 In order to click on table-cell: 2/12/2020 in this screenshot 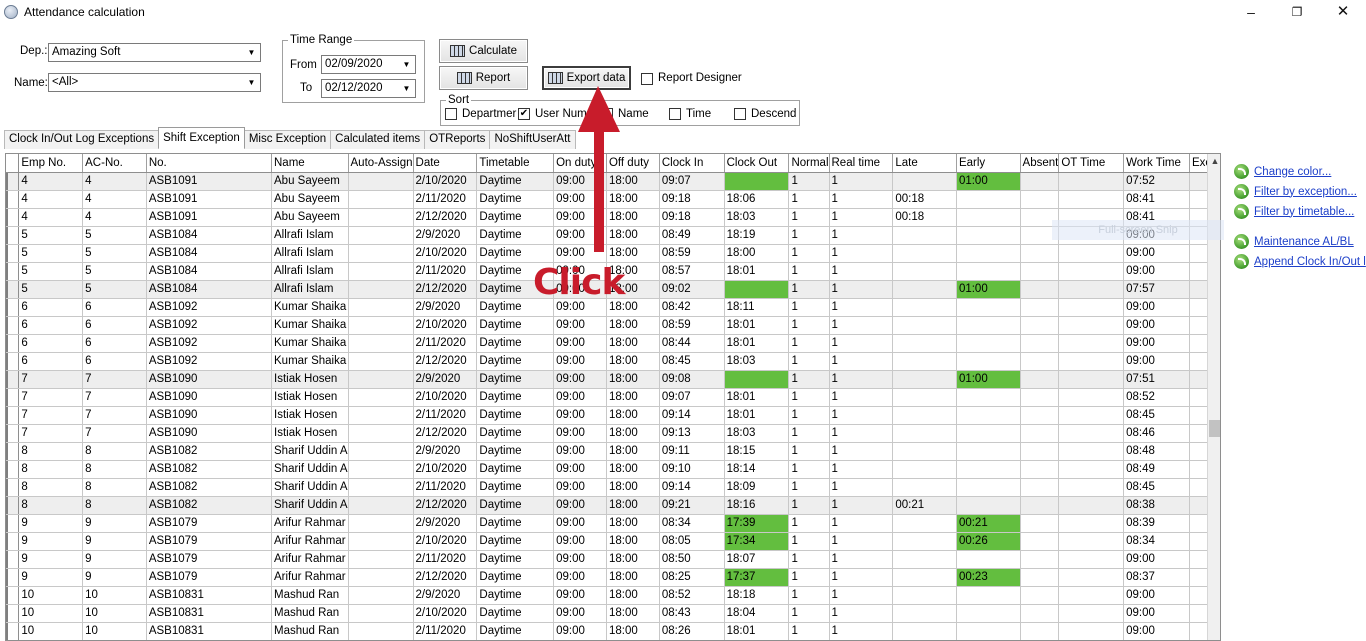, I will do `click(445, 217)`.